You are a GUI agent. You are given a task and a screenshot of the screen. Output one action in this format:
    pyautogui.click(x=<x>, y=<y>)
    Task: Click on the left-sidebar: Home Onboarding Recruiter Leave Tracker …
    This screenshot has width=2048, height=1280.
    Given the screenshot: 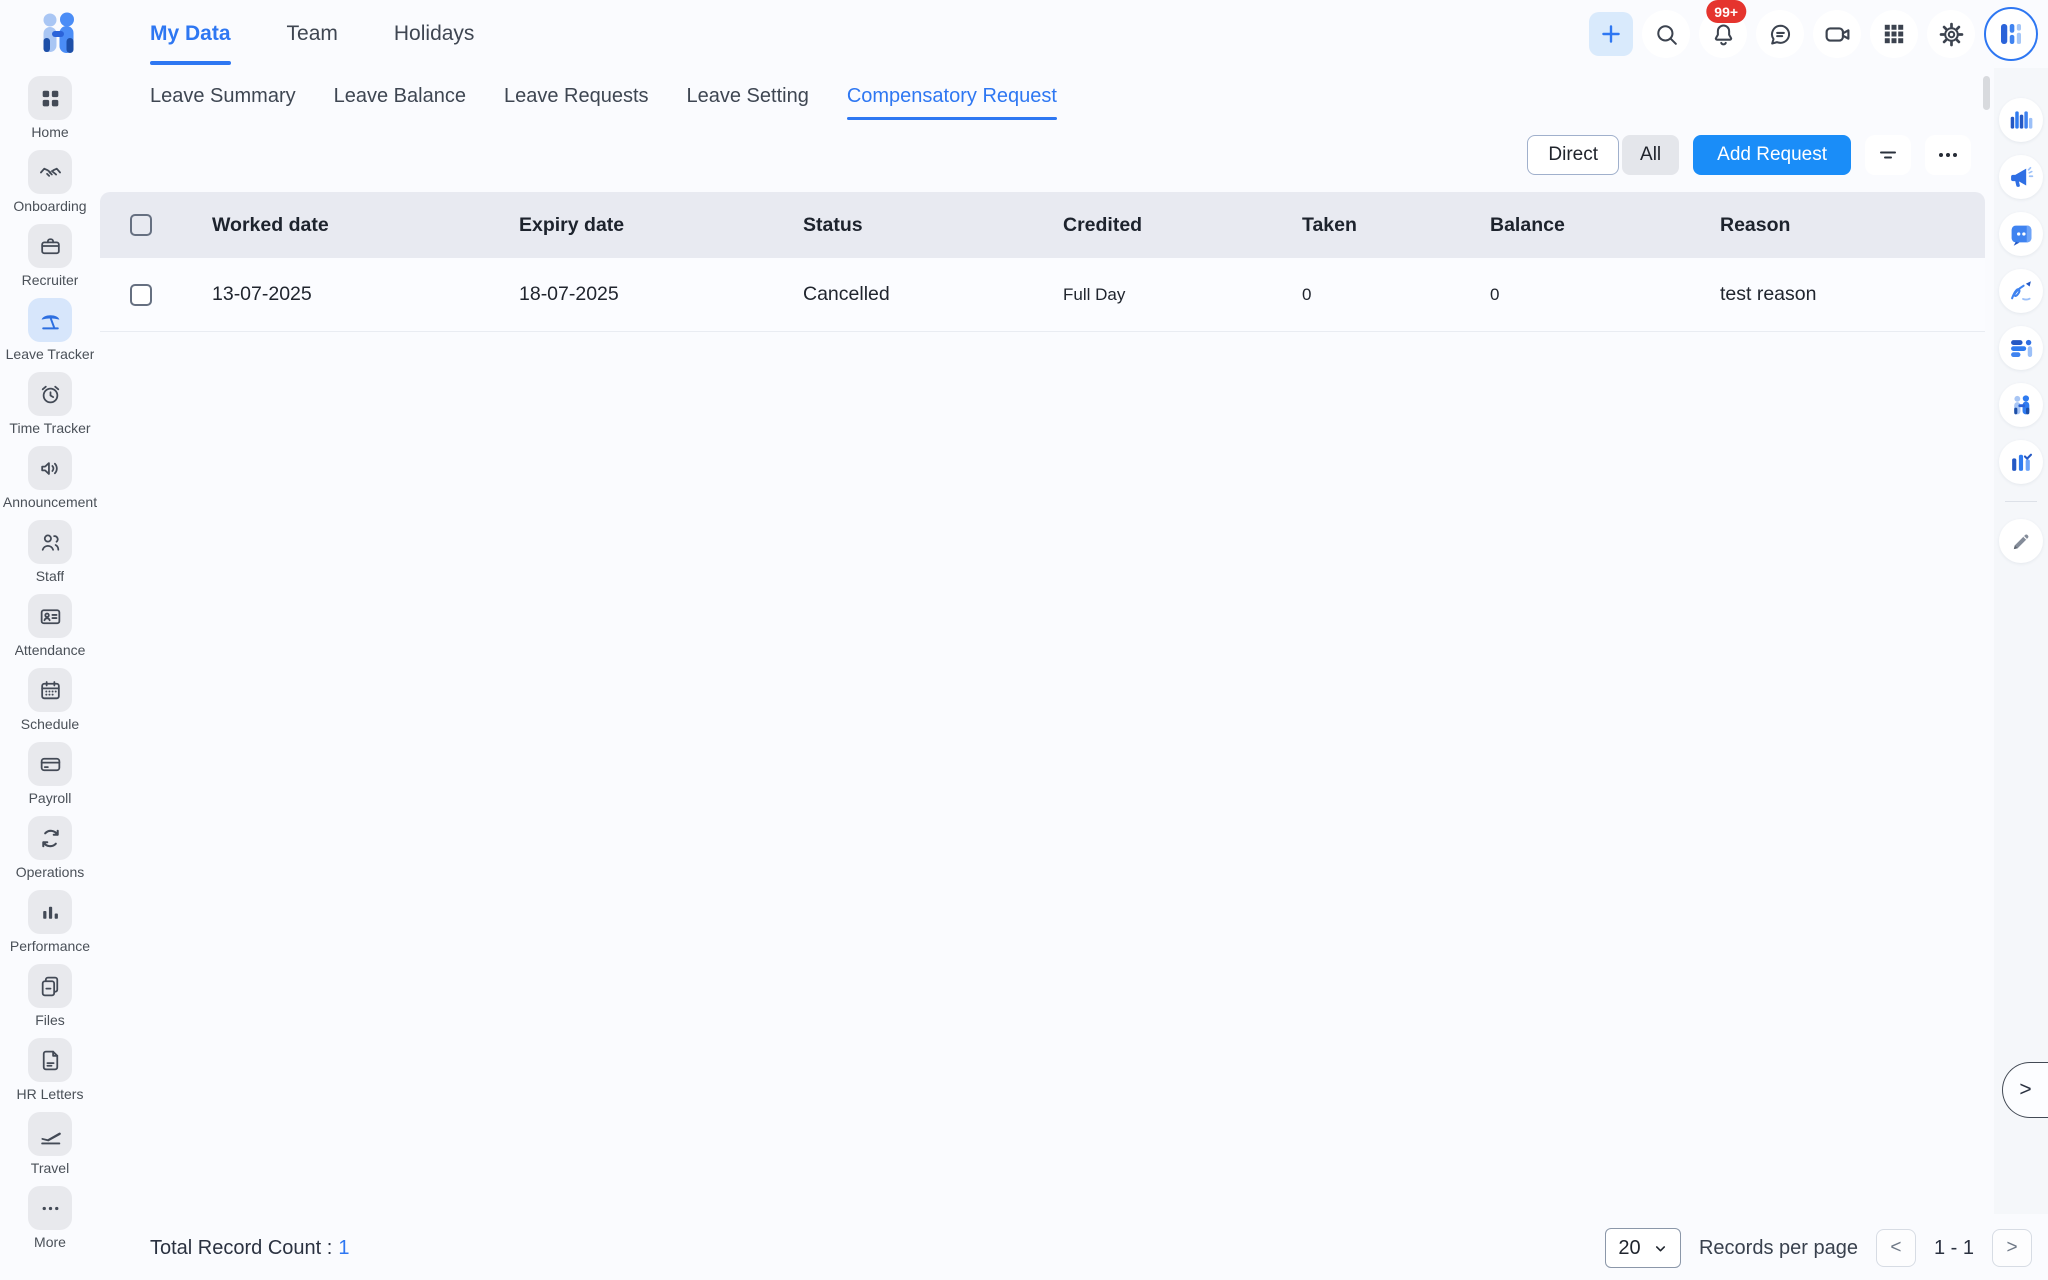 What is the action you would take?
    pyautogui.click(x=50, y=674)
    